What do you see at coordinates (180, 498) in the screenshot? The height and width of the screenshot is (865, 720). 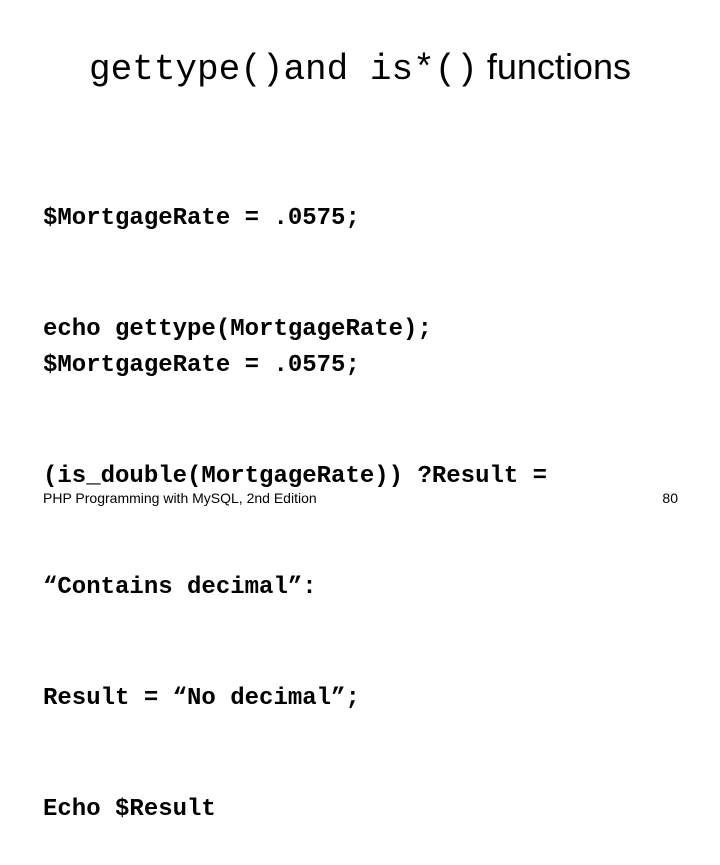 I see `footer-book-title: PHP Programming with MySQL, 2nd Edition` at bounding box center [180, 498].